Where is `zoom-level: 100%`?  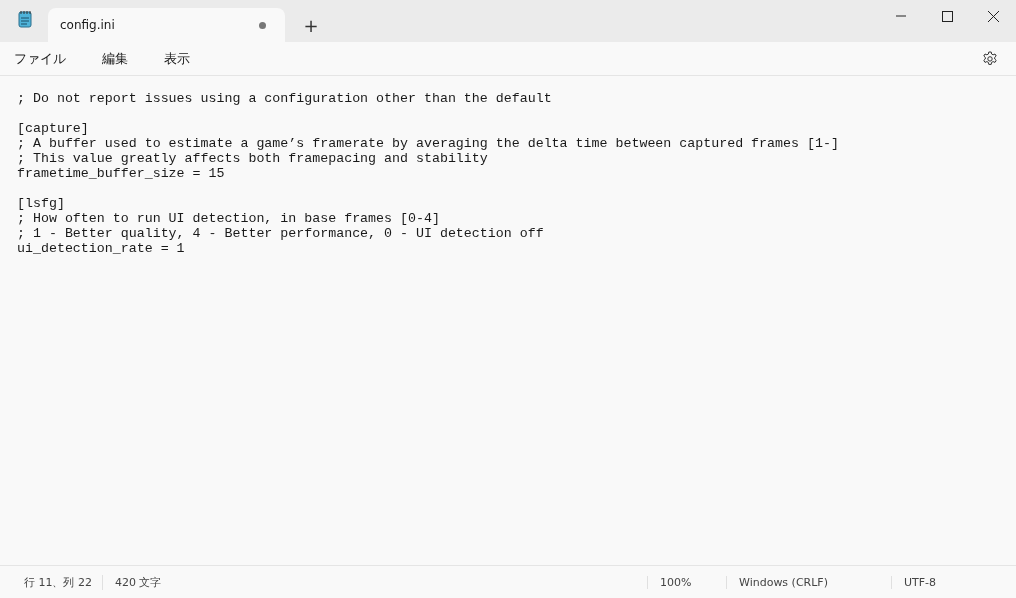
zoom-level: 100% is located at coordinates (686, 582).